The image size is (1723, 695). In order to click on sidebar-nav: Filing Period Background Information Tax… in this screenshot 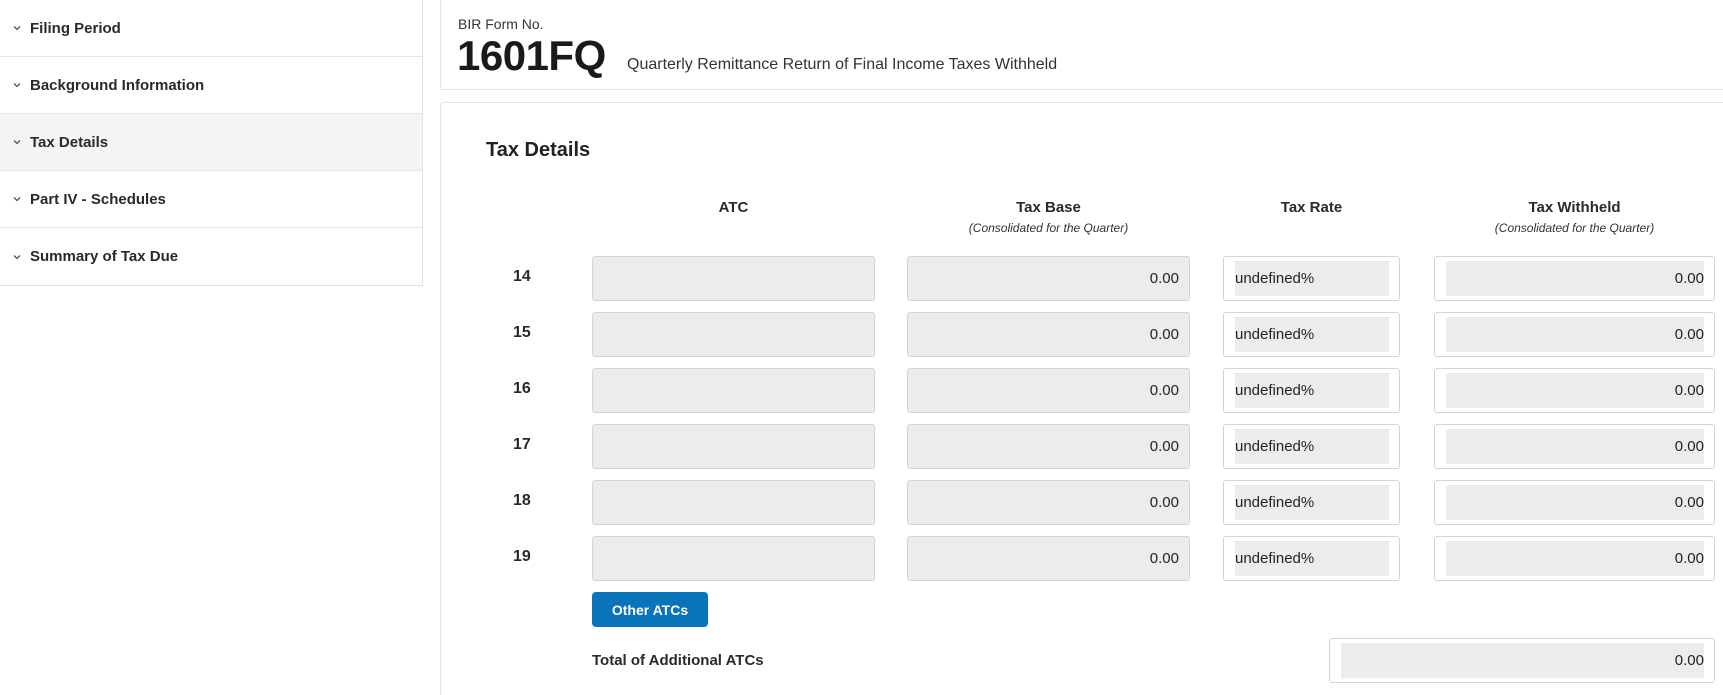, I will do `click(211, 143)`.